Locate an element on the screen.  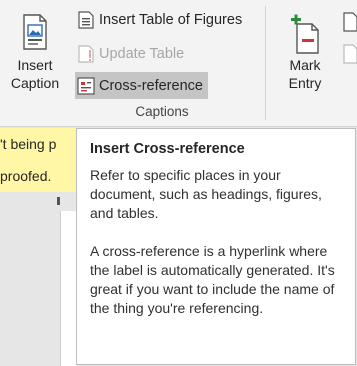
update-table-label: Update Table is located at coordinates (142, 54).